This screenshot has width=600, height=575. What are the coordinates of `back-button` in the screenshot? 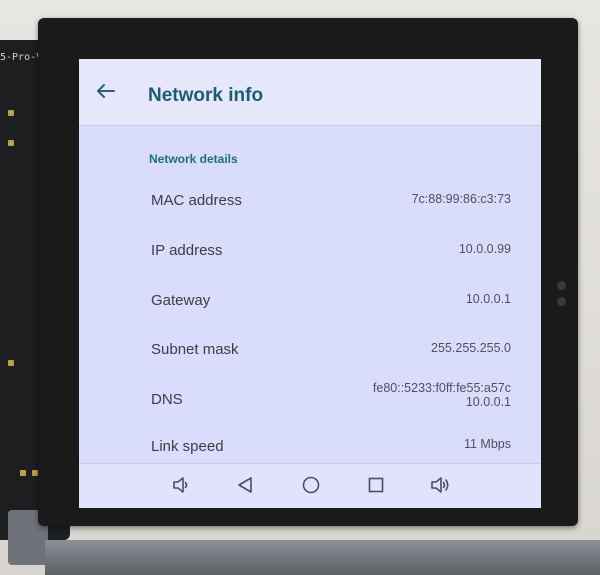 It's located at (105, 93).